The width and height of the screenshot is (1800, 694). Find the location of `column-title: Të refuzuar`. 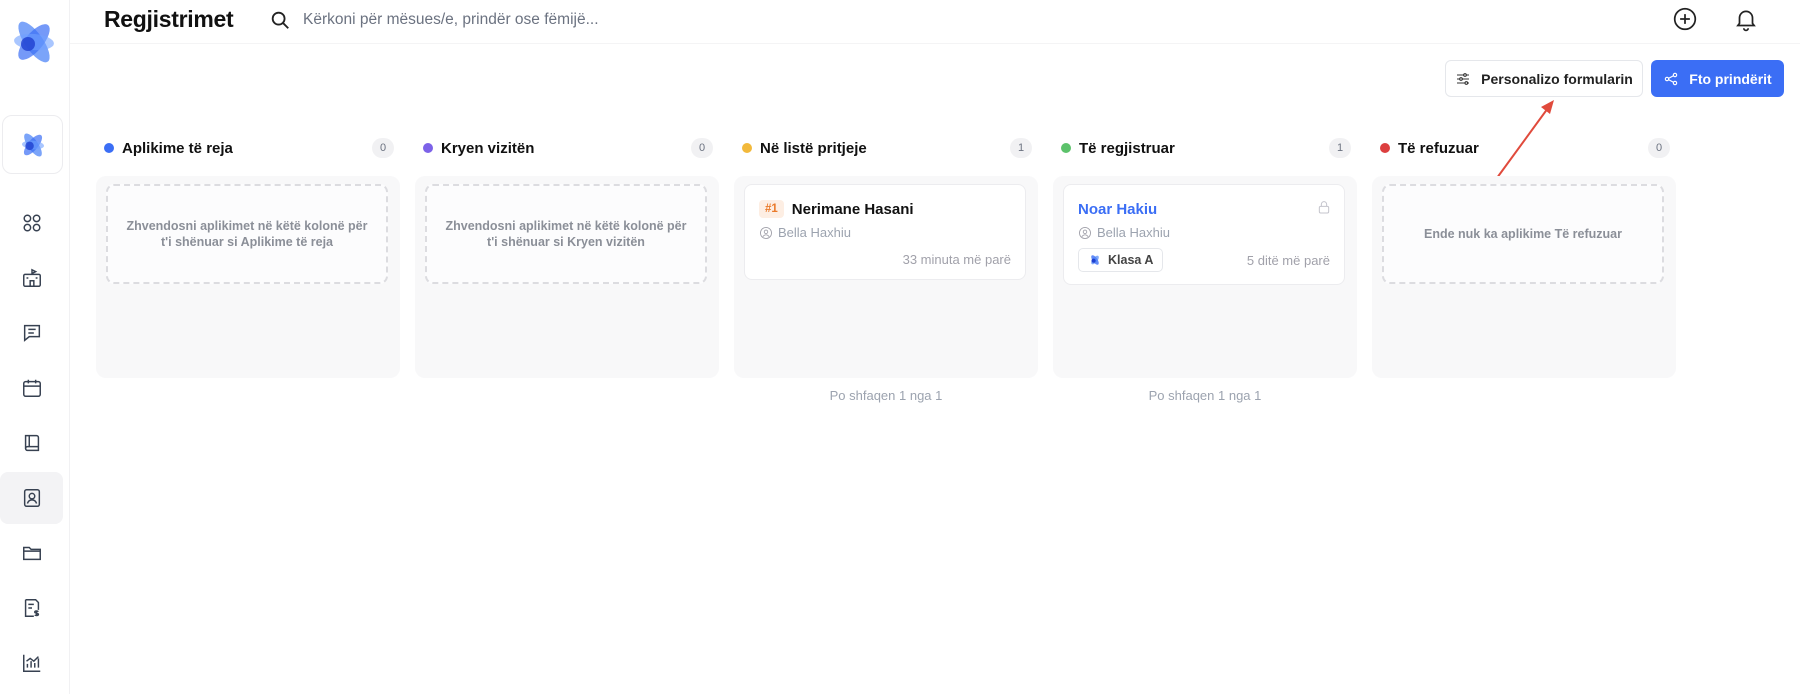

column-title: Të refuzuar is located at coordinates (1438, 148).